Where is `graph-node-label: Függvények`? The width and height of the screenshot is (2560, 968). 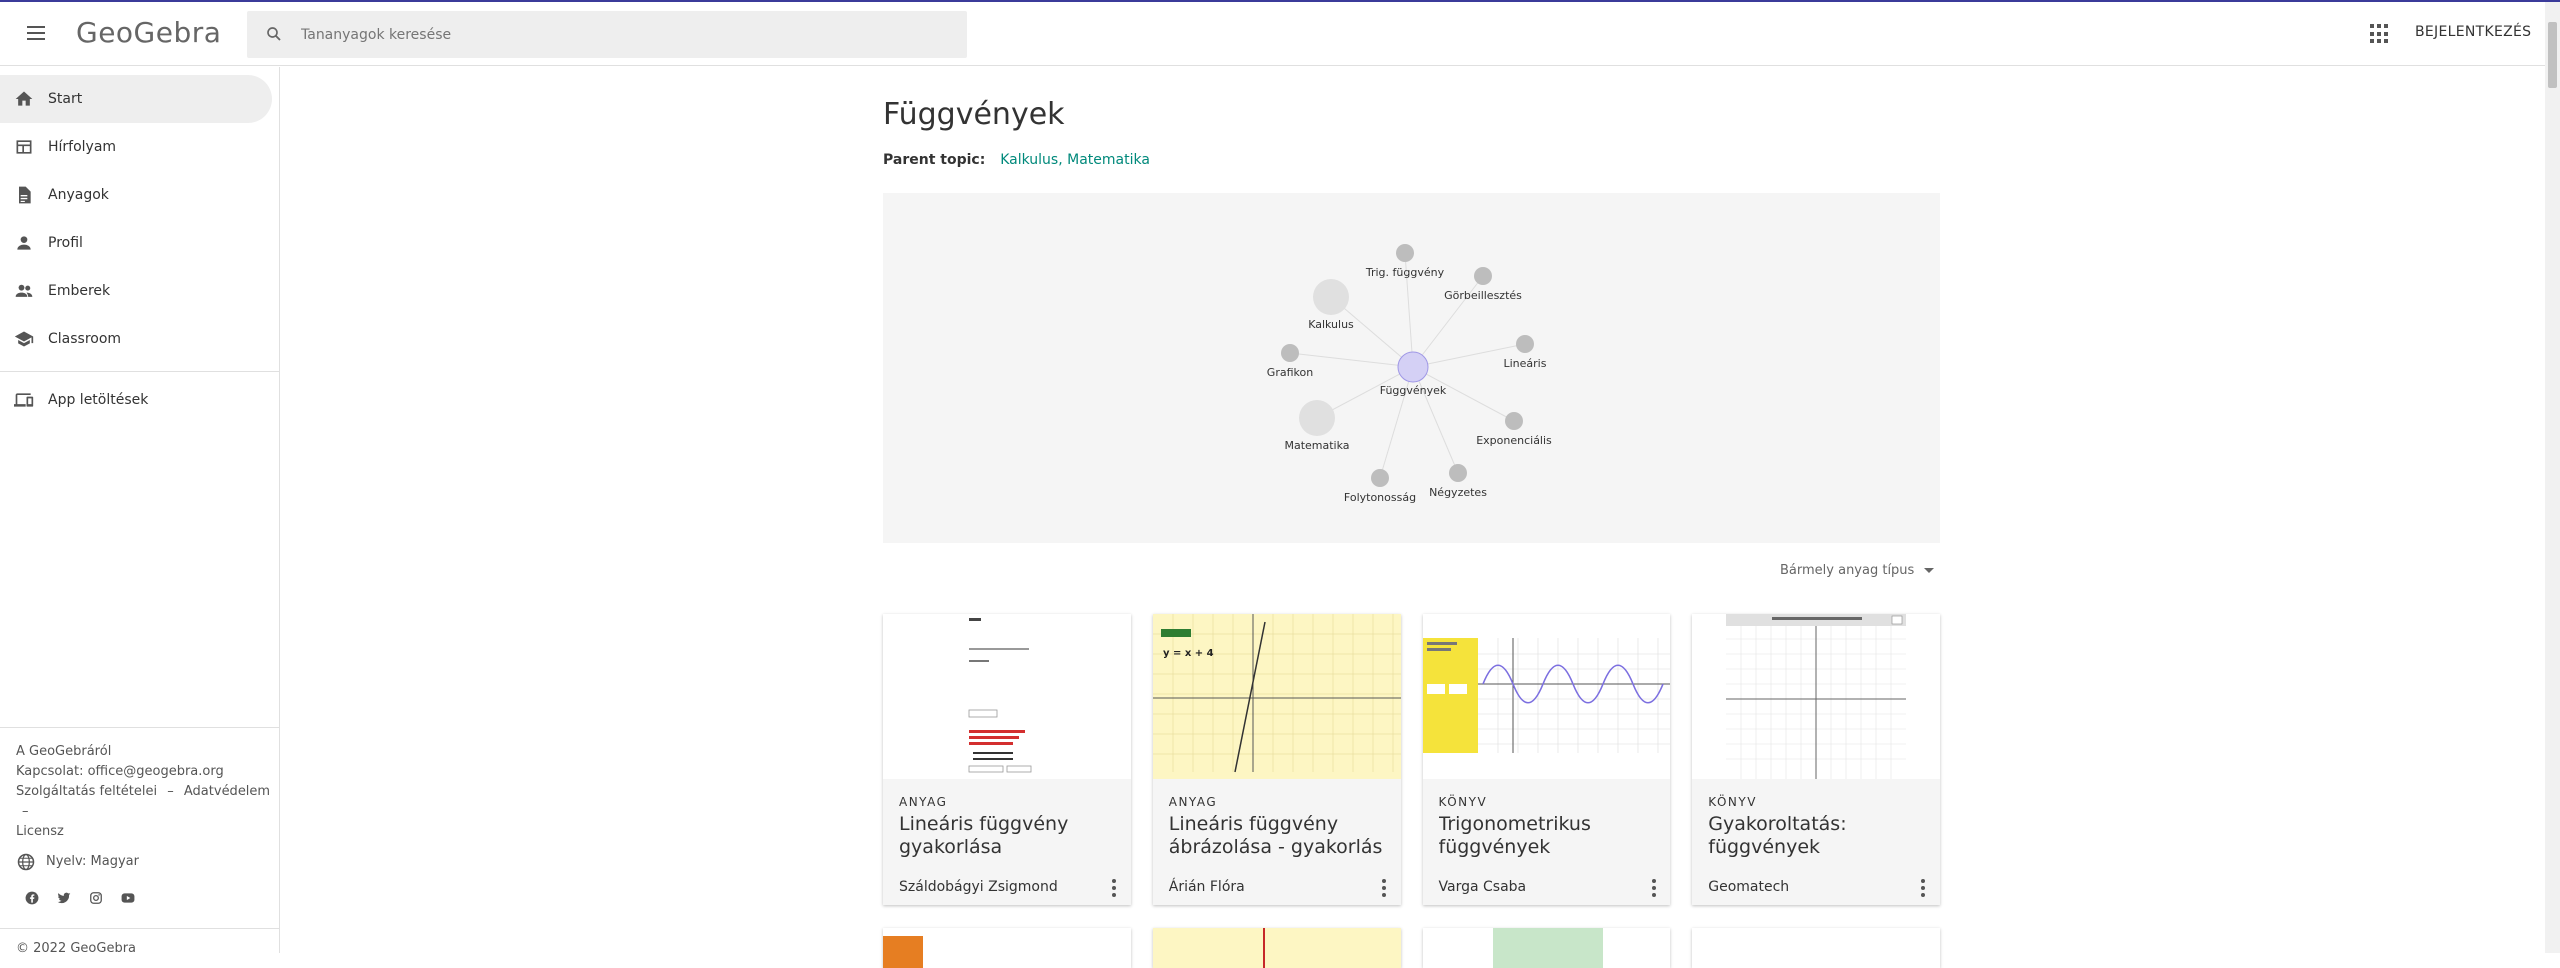
graph-node-label: Függvények is located at coordinates (1413, 390).